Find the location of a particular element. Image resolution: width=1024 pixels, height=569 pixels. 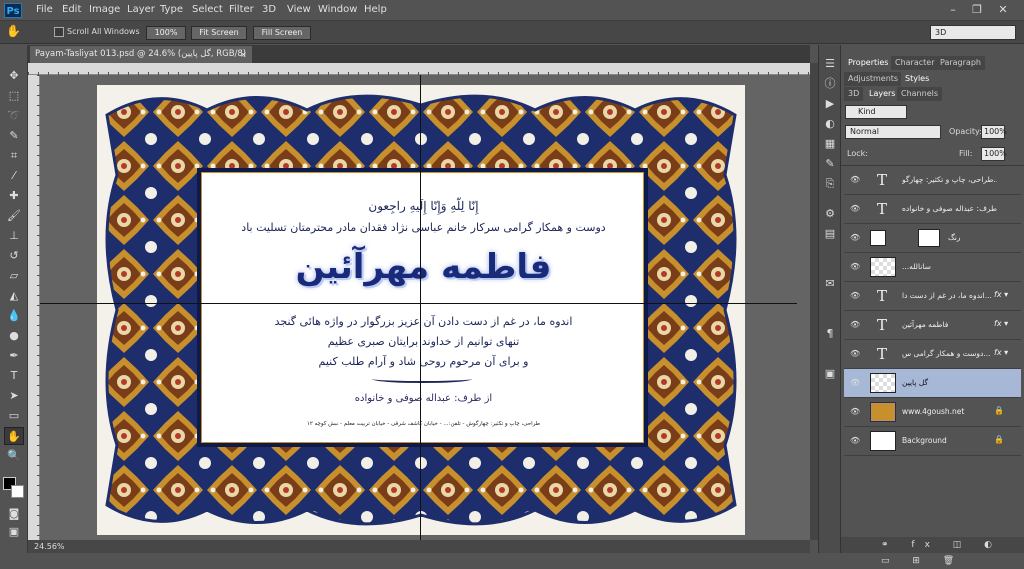

fill-screen-button: Fill Screen is located at coordinates (282, 33).